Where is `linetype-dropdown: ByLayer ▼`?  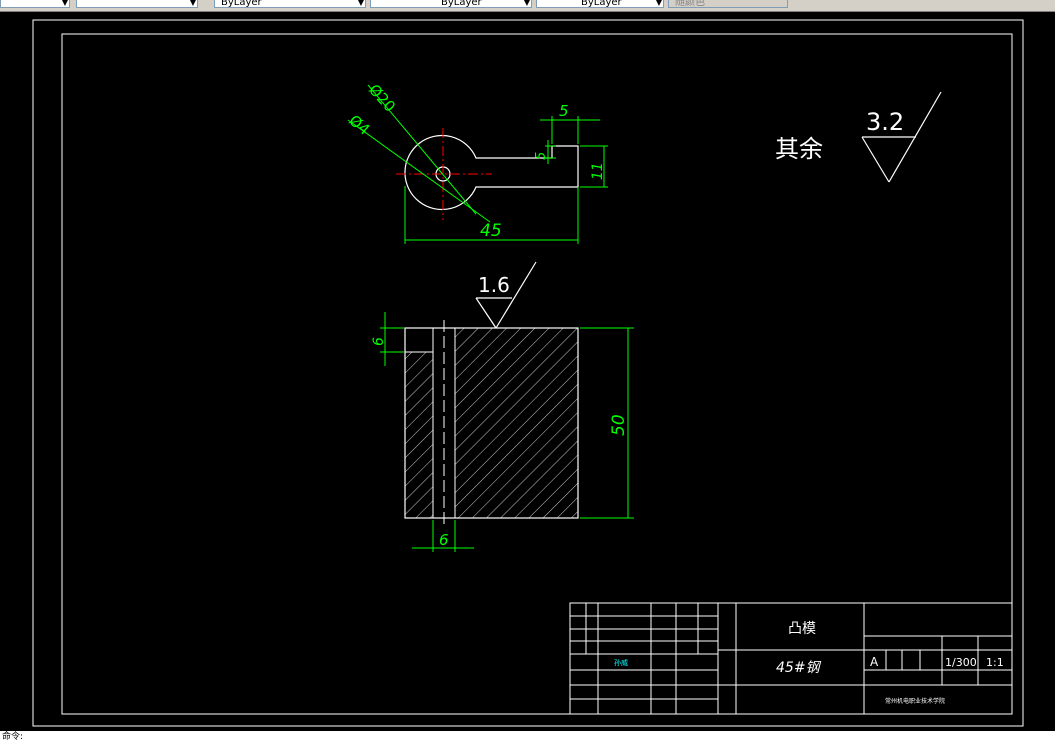
linetype-dropdown: ByLayer ▼ is located at coordinates (451, 4).